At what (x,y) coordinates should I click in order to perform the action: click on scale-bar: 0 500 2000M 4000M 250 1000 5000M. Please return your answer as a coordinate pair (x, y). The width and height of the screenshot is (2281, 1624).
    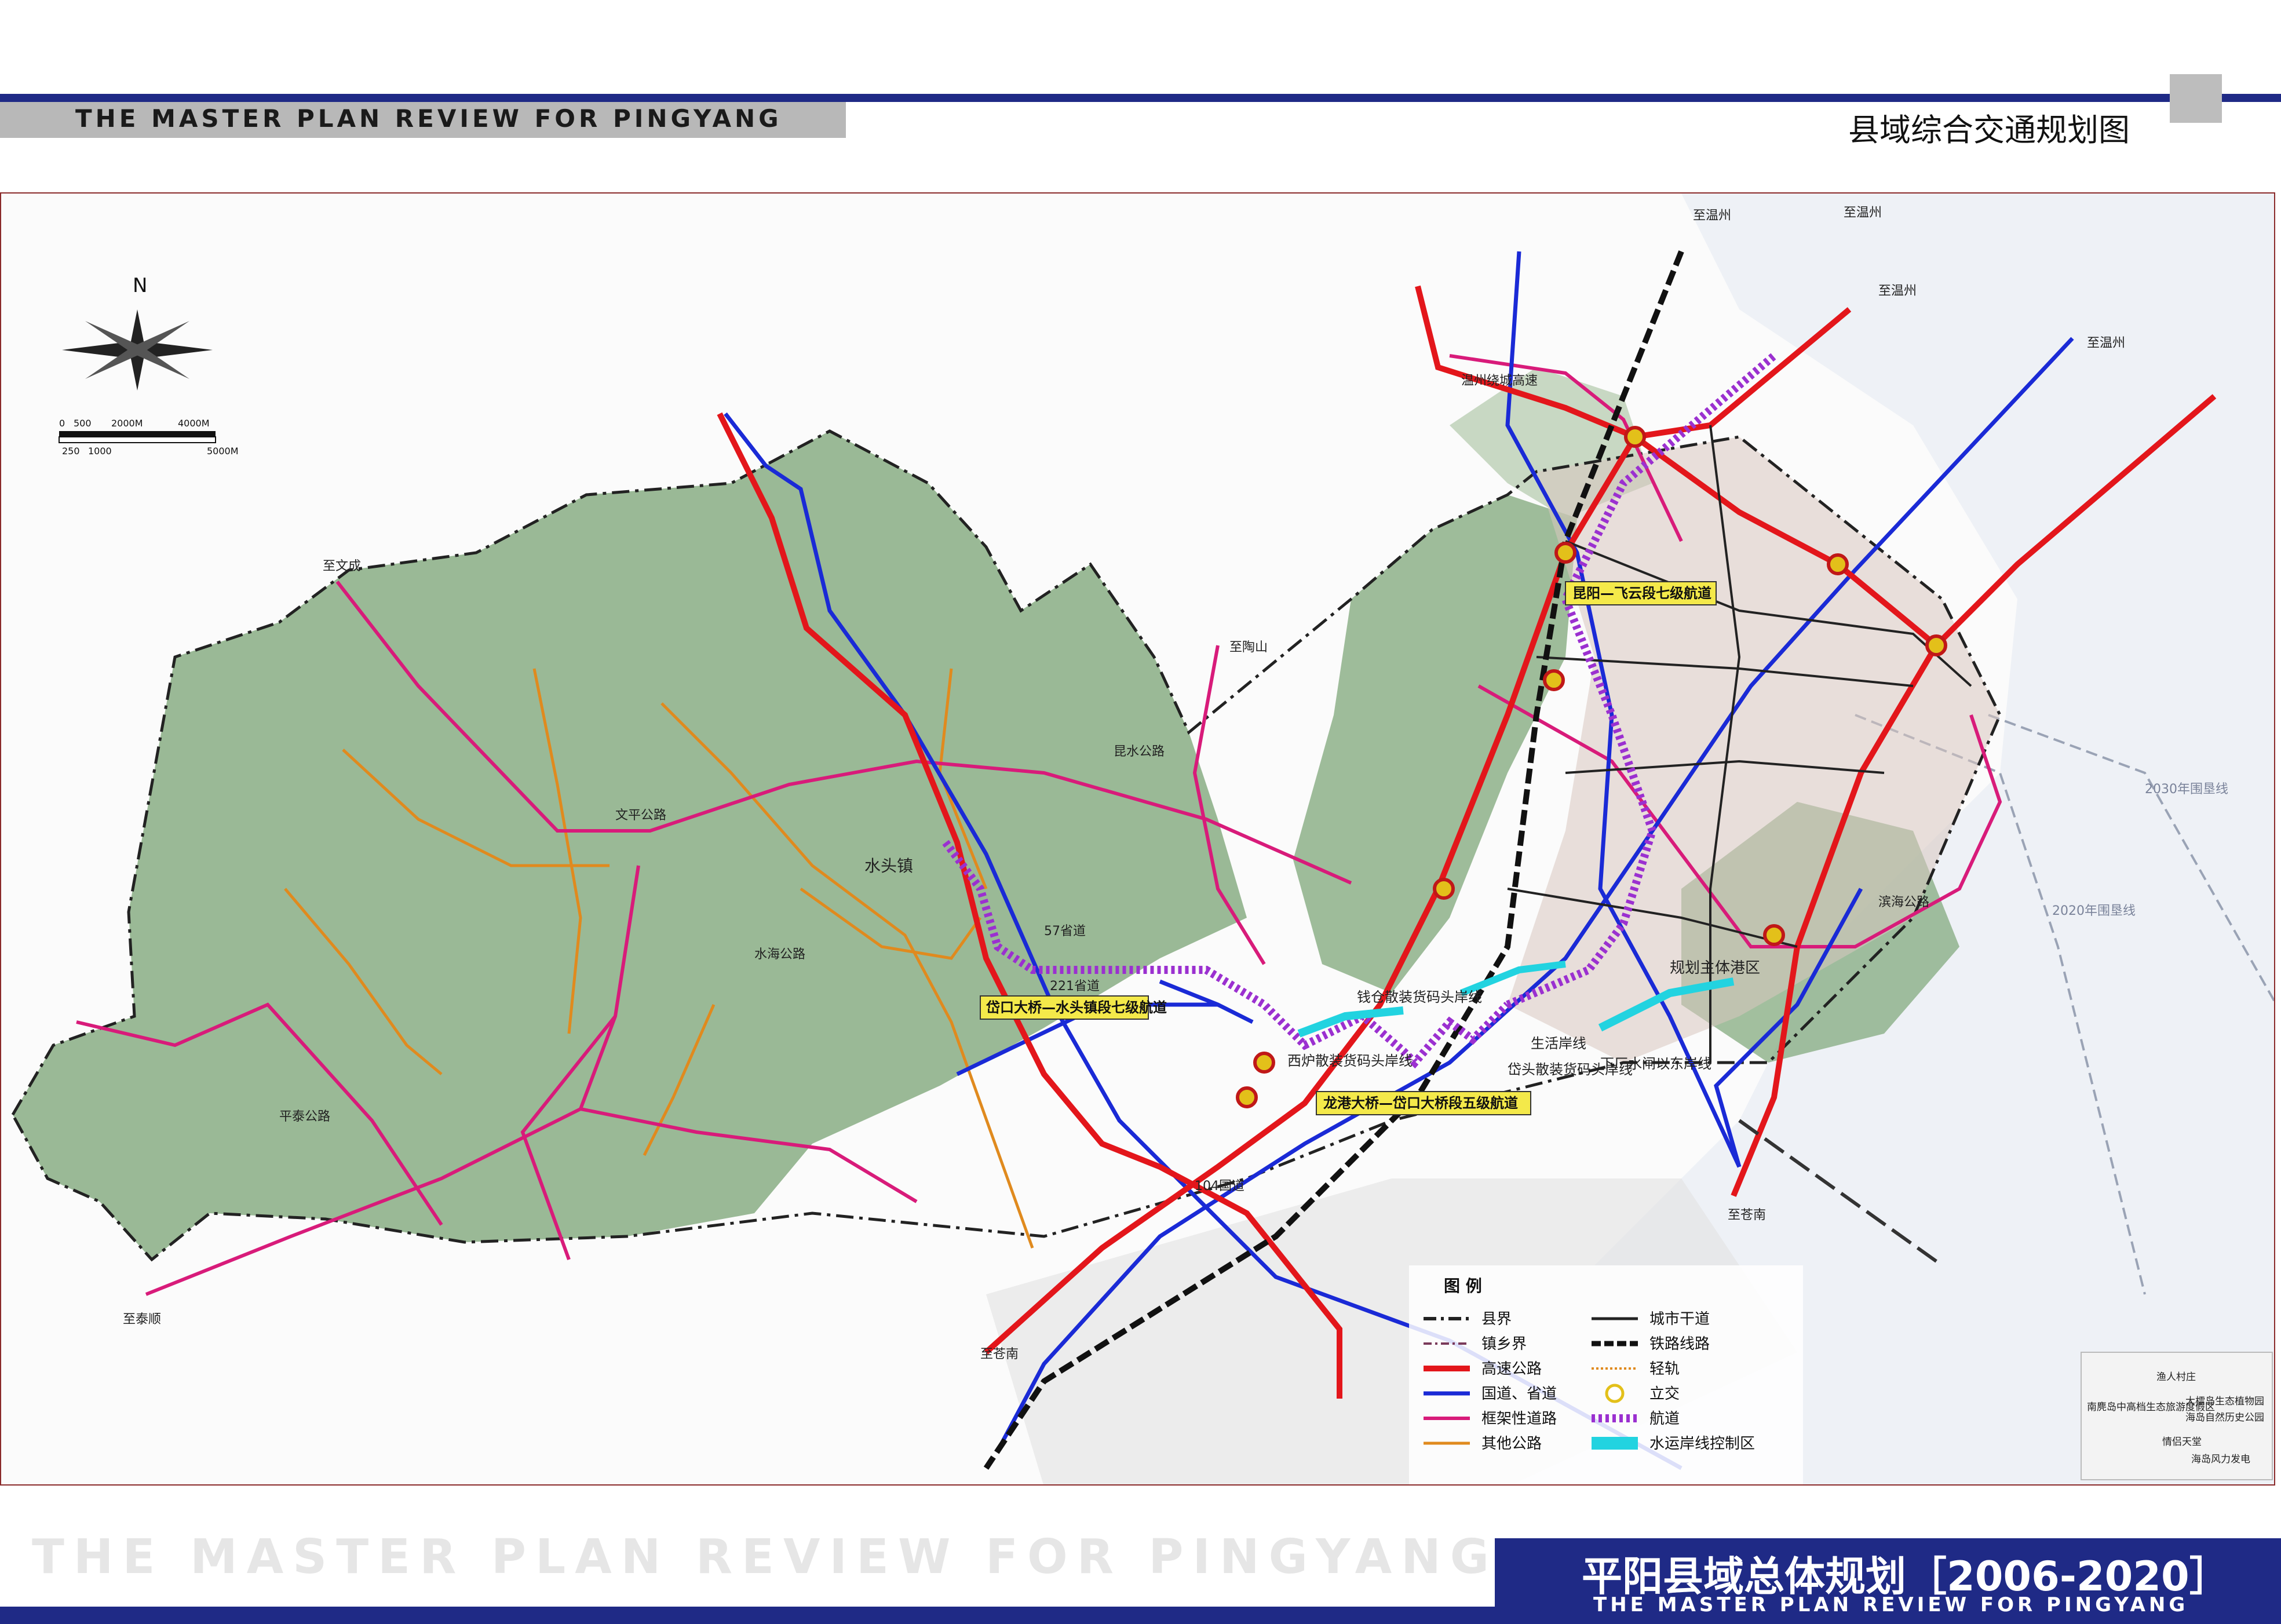
    Looking at the image, I should click on (149, 437).